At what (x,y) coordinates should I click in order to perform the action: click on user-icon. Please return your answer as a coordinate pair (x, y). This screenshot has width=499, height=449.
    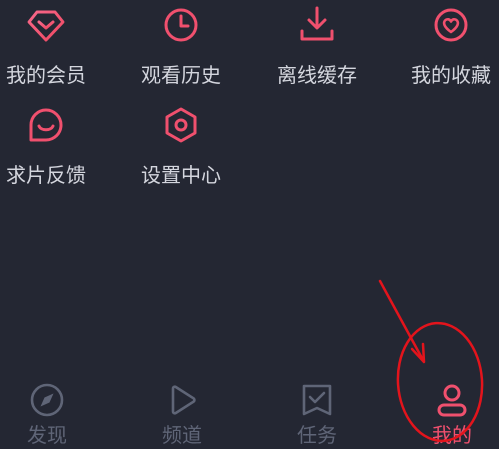
    Looking at the image, I should click on (452, 400).